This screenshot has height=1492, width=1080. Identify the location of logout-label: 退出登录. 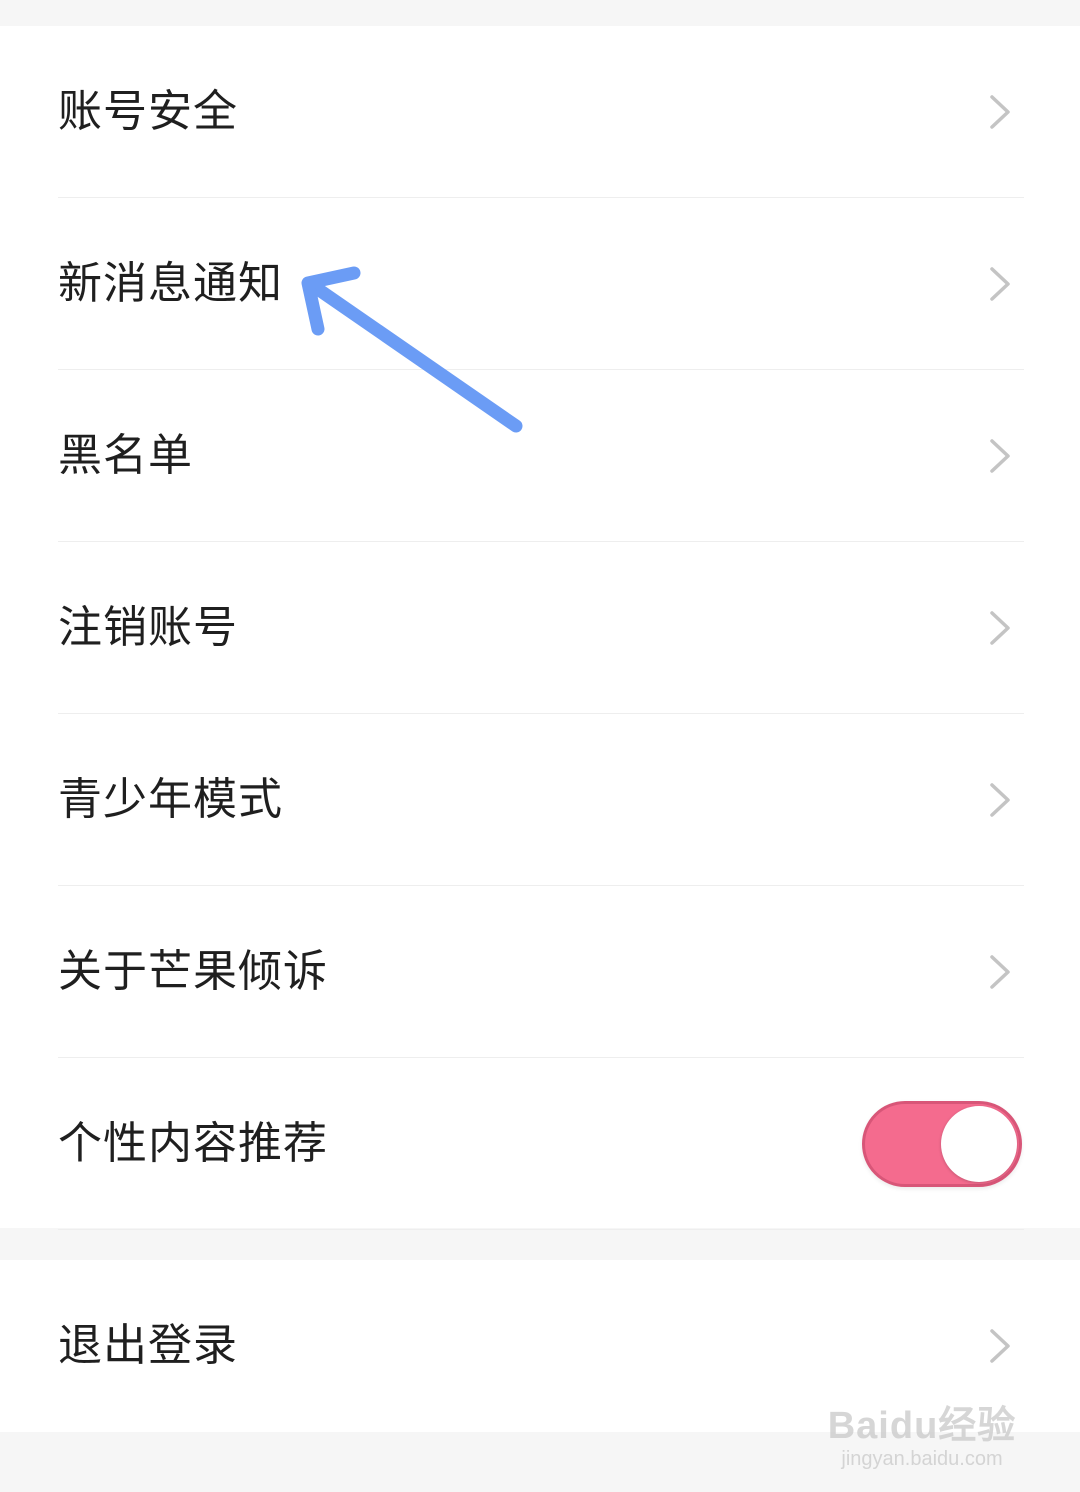
(148, 1345).